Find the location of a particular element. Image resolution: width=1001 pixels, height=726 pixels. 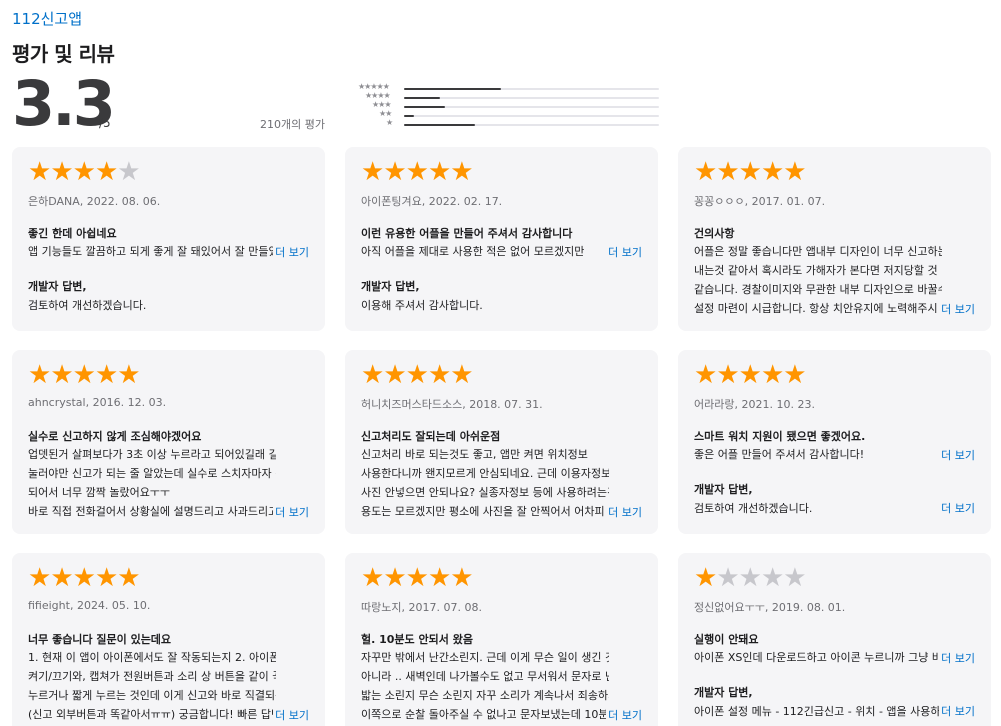

review-body: 앱 기능들도 깔끔하고 되게 좋게 잘 돼있어서 잘 만들었 is located at coordinates (152, 251).